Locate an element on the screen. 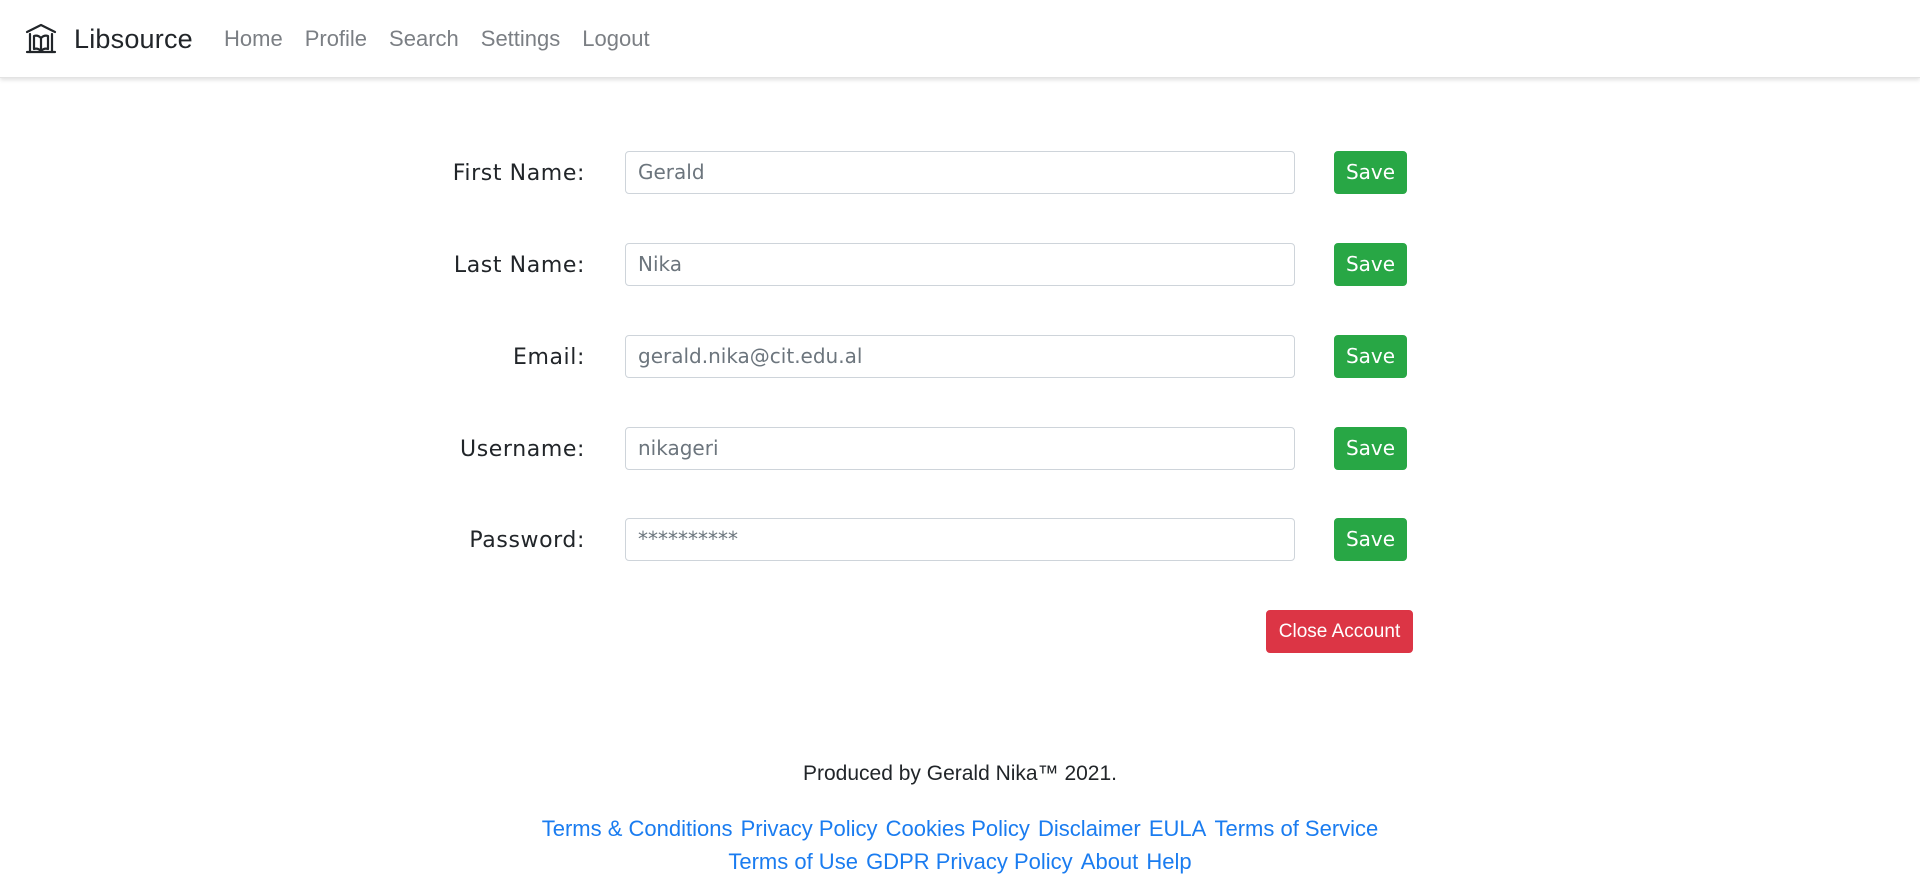 This screenshot has width=1920, height=881. nav-menu: Home Profile Search Settings Logout is located at coordinates (448, 39).